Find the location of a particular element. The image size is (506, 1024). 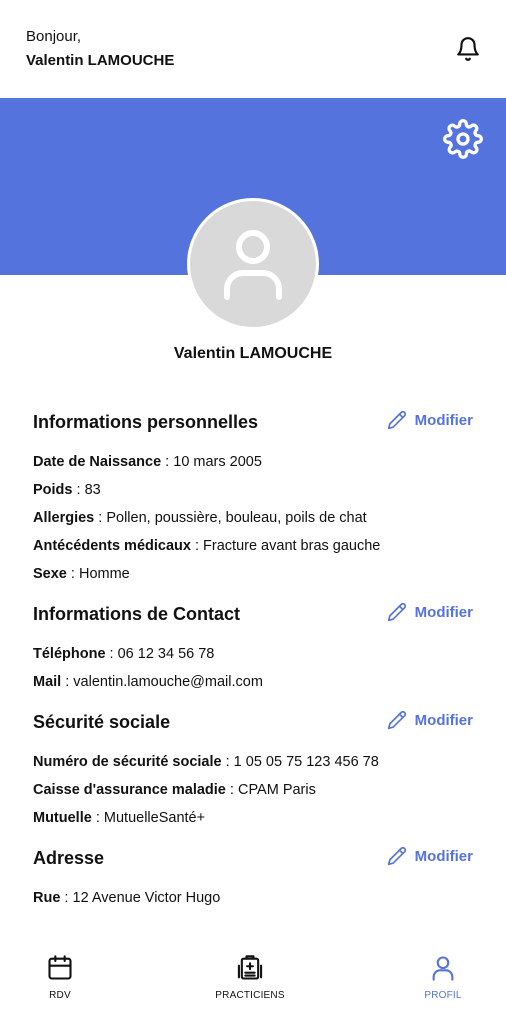

user-name-header: Valentin LAMOUCHE is located at coordinates (100, 60).